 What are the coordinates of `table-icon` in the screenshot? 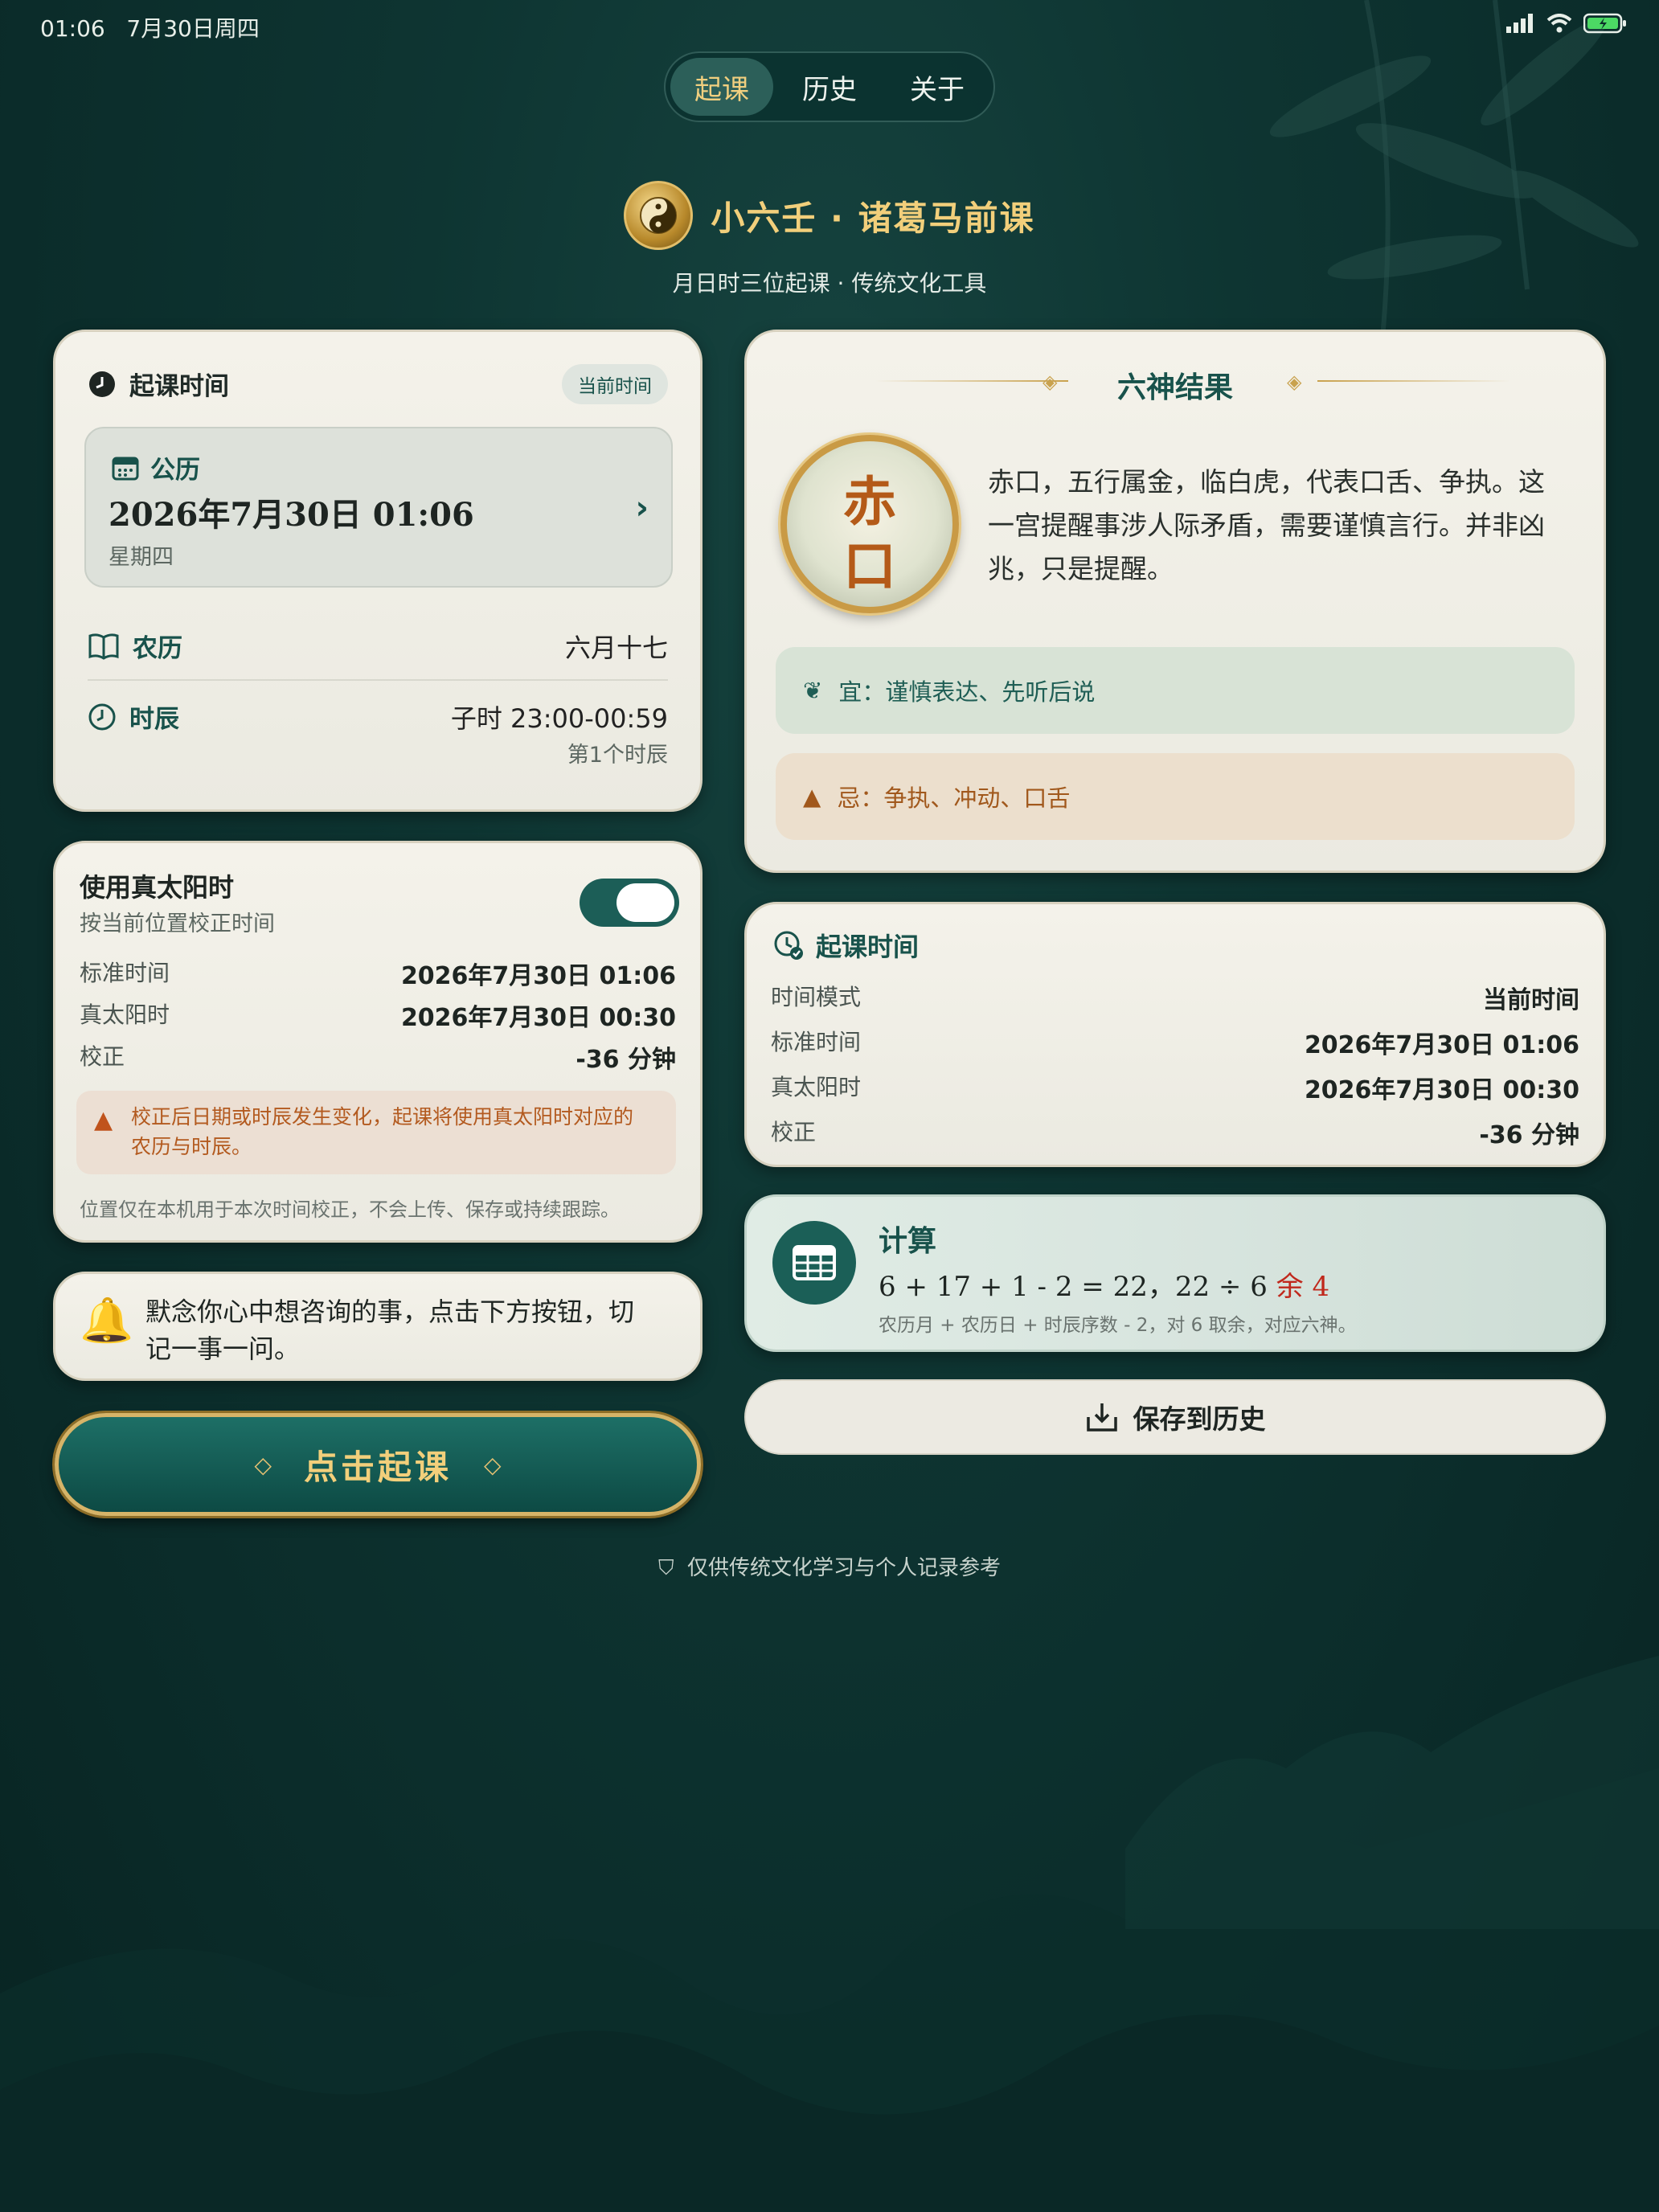 It's located at (814, 1263).